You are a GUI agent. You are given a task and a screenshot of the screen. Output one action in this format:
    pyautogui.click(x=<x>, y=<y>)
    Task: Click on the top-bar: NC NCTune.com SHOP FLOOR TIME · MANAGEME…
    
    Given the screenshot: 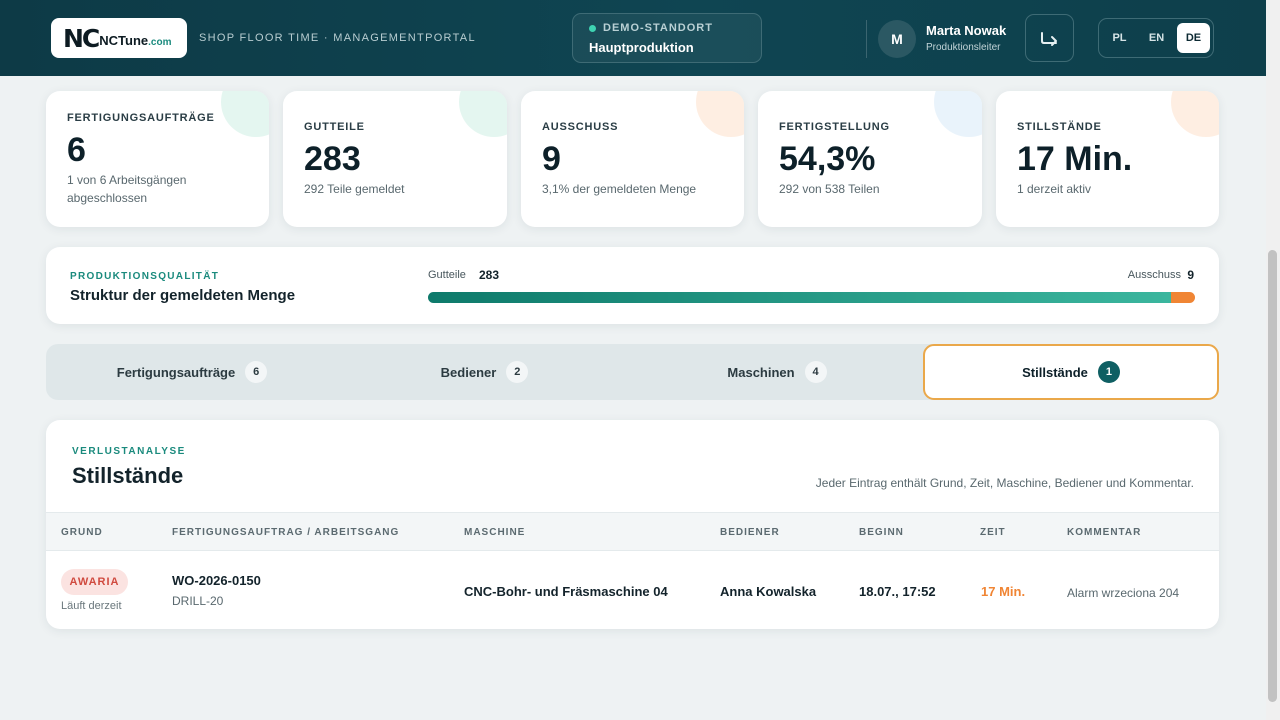 What is the action you would take?
    pyautogui.click(x=633, y=38)
    